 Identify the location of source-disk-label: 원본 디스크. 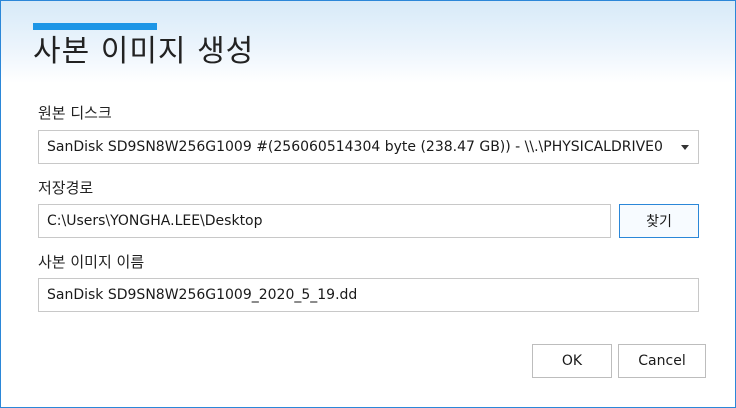
(75, 113).